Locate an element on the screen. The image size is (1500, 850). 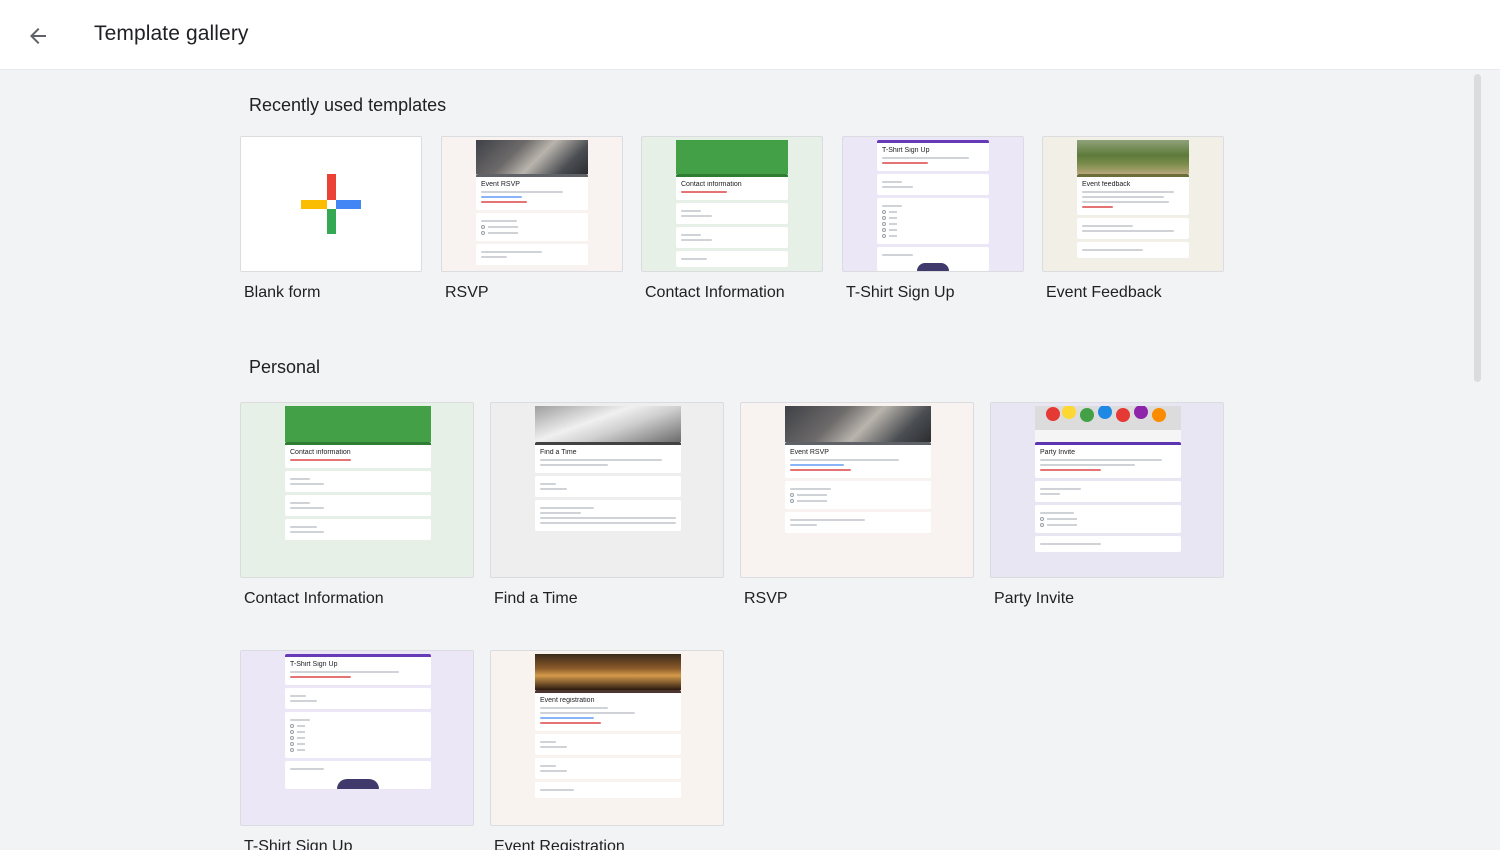
template-thumbnail: Find a Time is located at coordinates (607, 490).